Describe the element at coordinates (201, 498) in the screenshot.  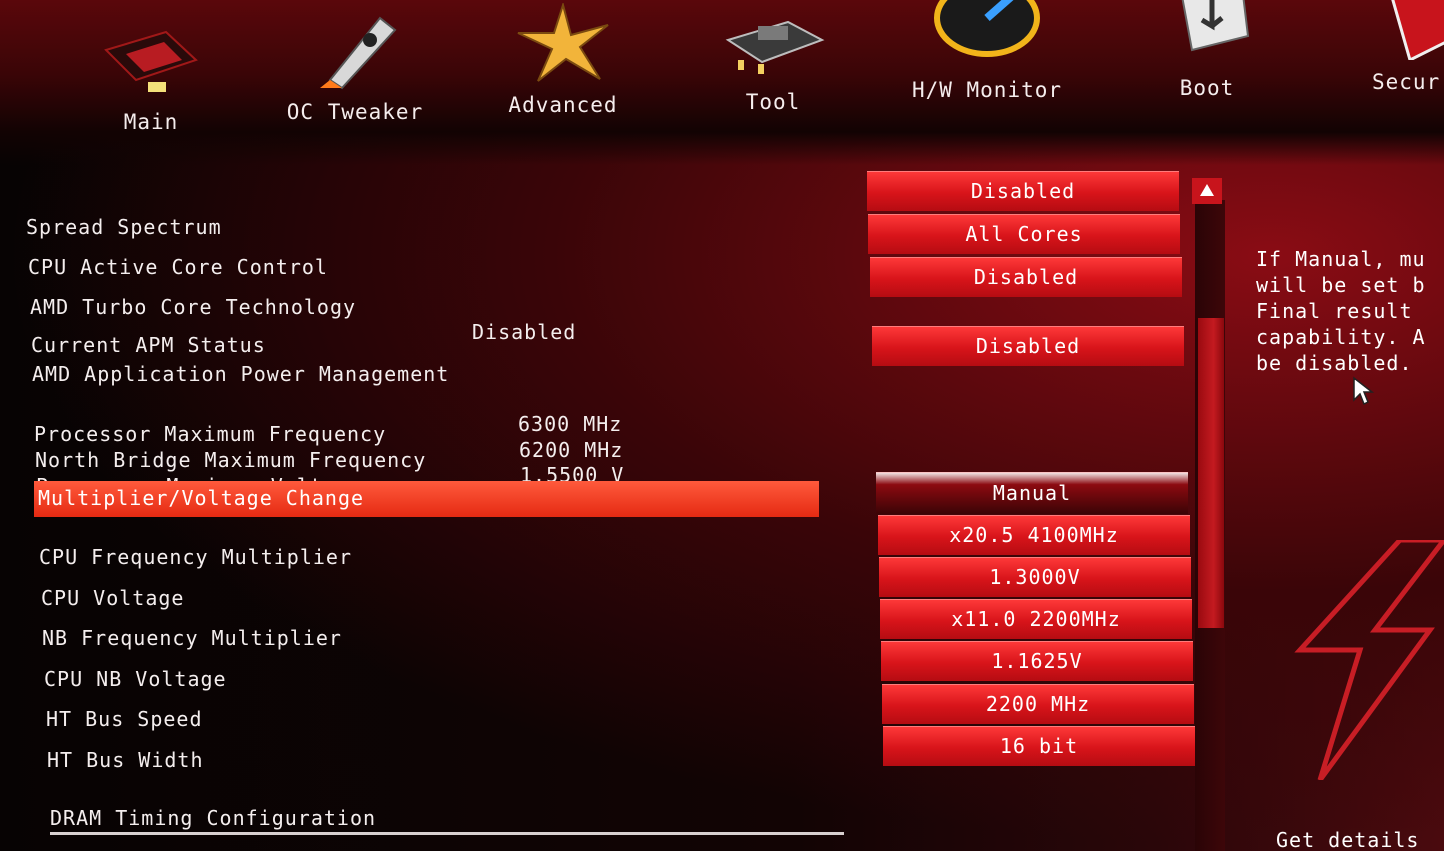
I see `multiplier-voltage-change-label: Multiplier/Voltage Change` at that location.